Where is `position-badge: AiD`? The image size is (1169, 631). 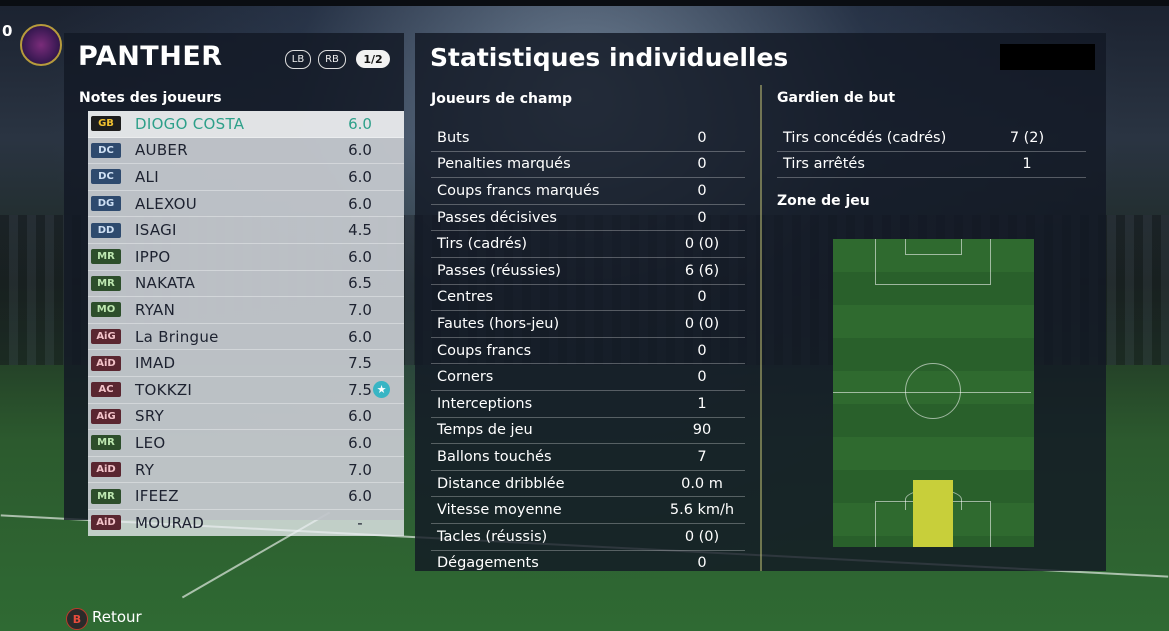 position-badge: AiD is located at coordinates (106, 523).